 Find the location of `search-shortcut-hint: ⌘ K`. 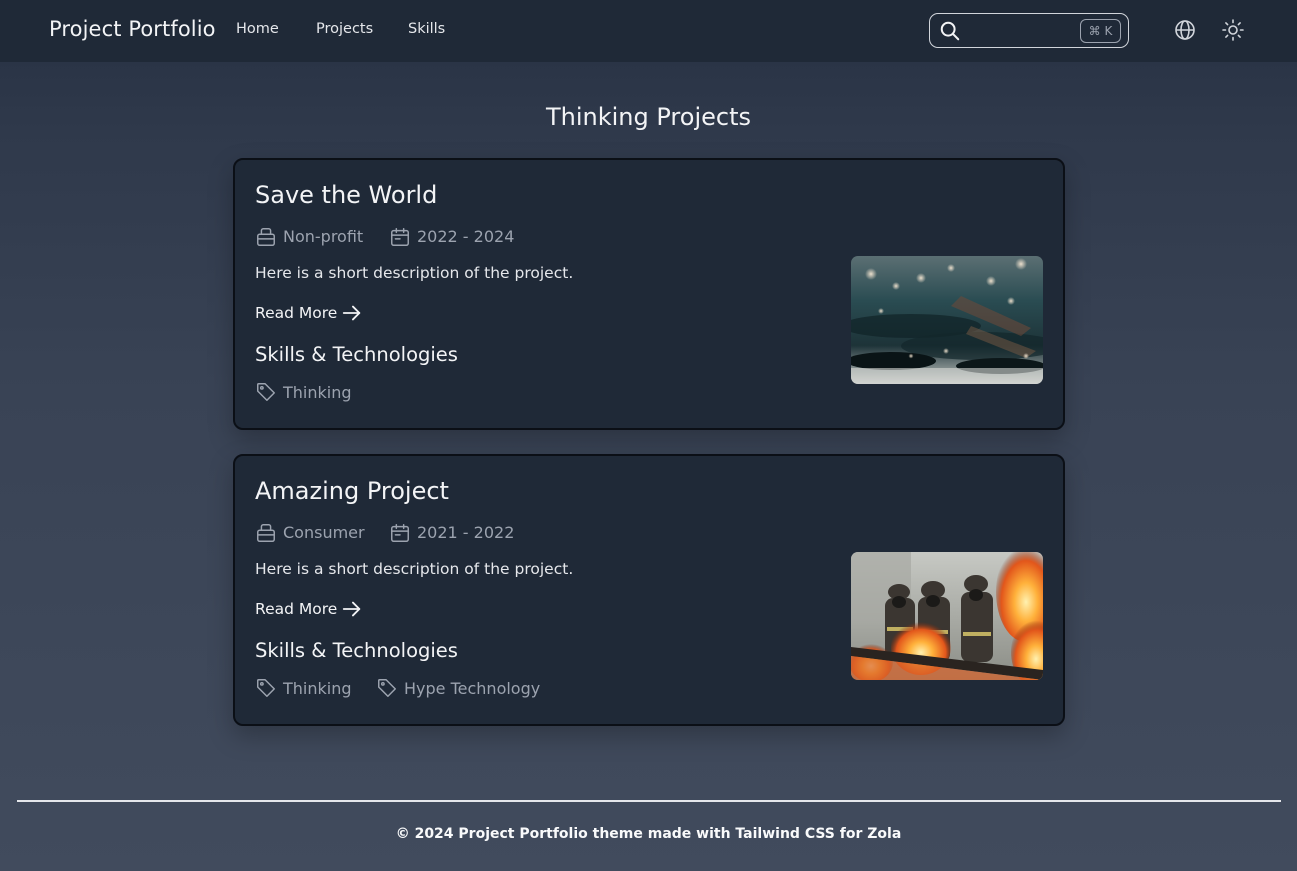

search-shortcut-hint: ⌘ K is located at coordinates (1100, 31).